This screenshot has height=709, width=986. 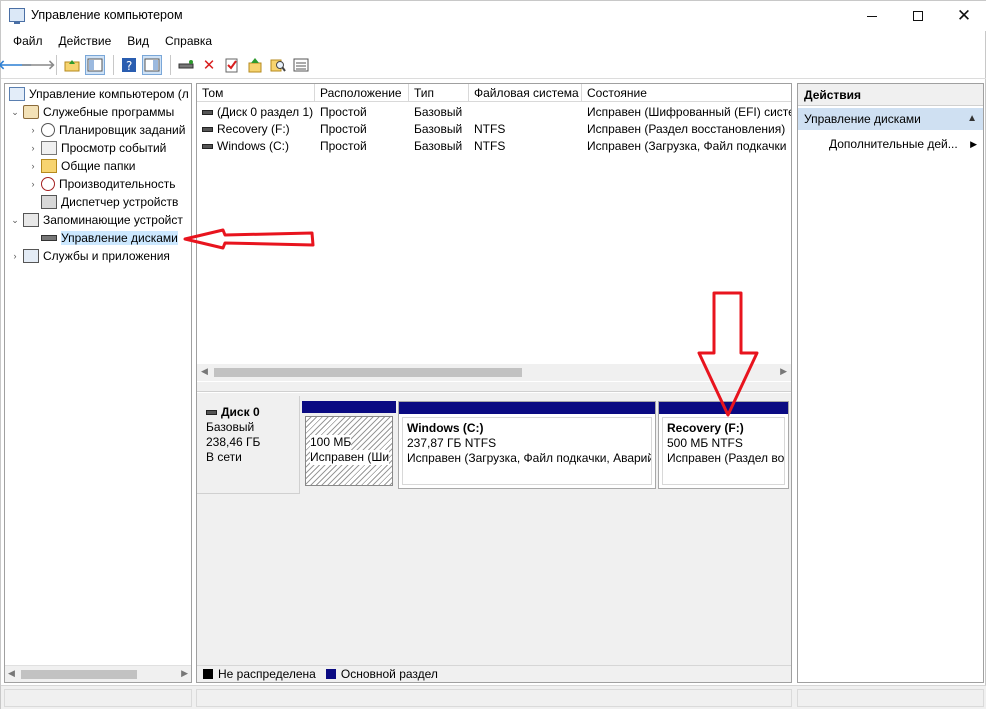 What do you see at coordinates (972, 119) in the screenshot?
I see `collapse-up-icon: ▲` at bounding box center [972, 119].